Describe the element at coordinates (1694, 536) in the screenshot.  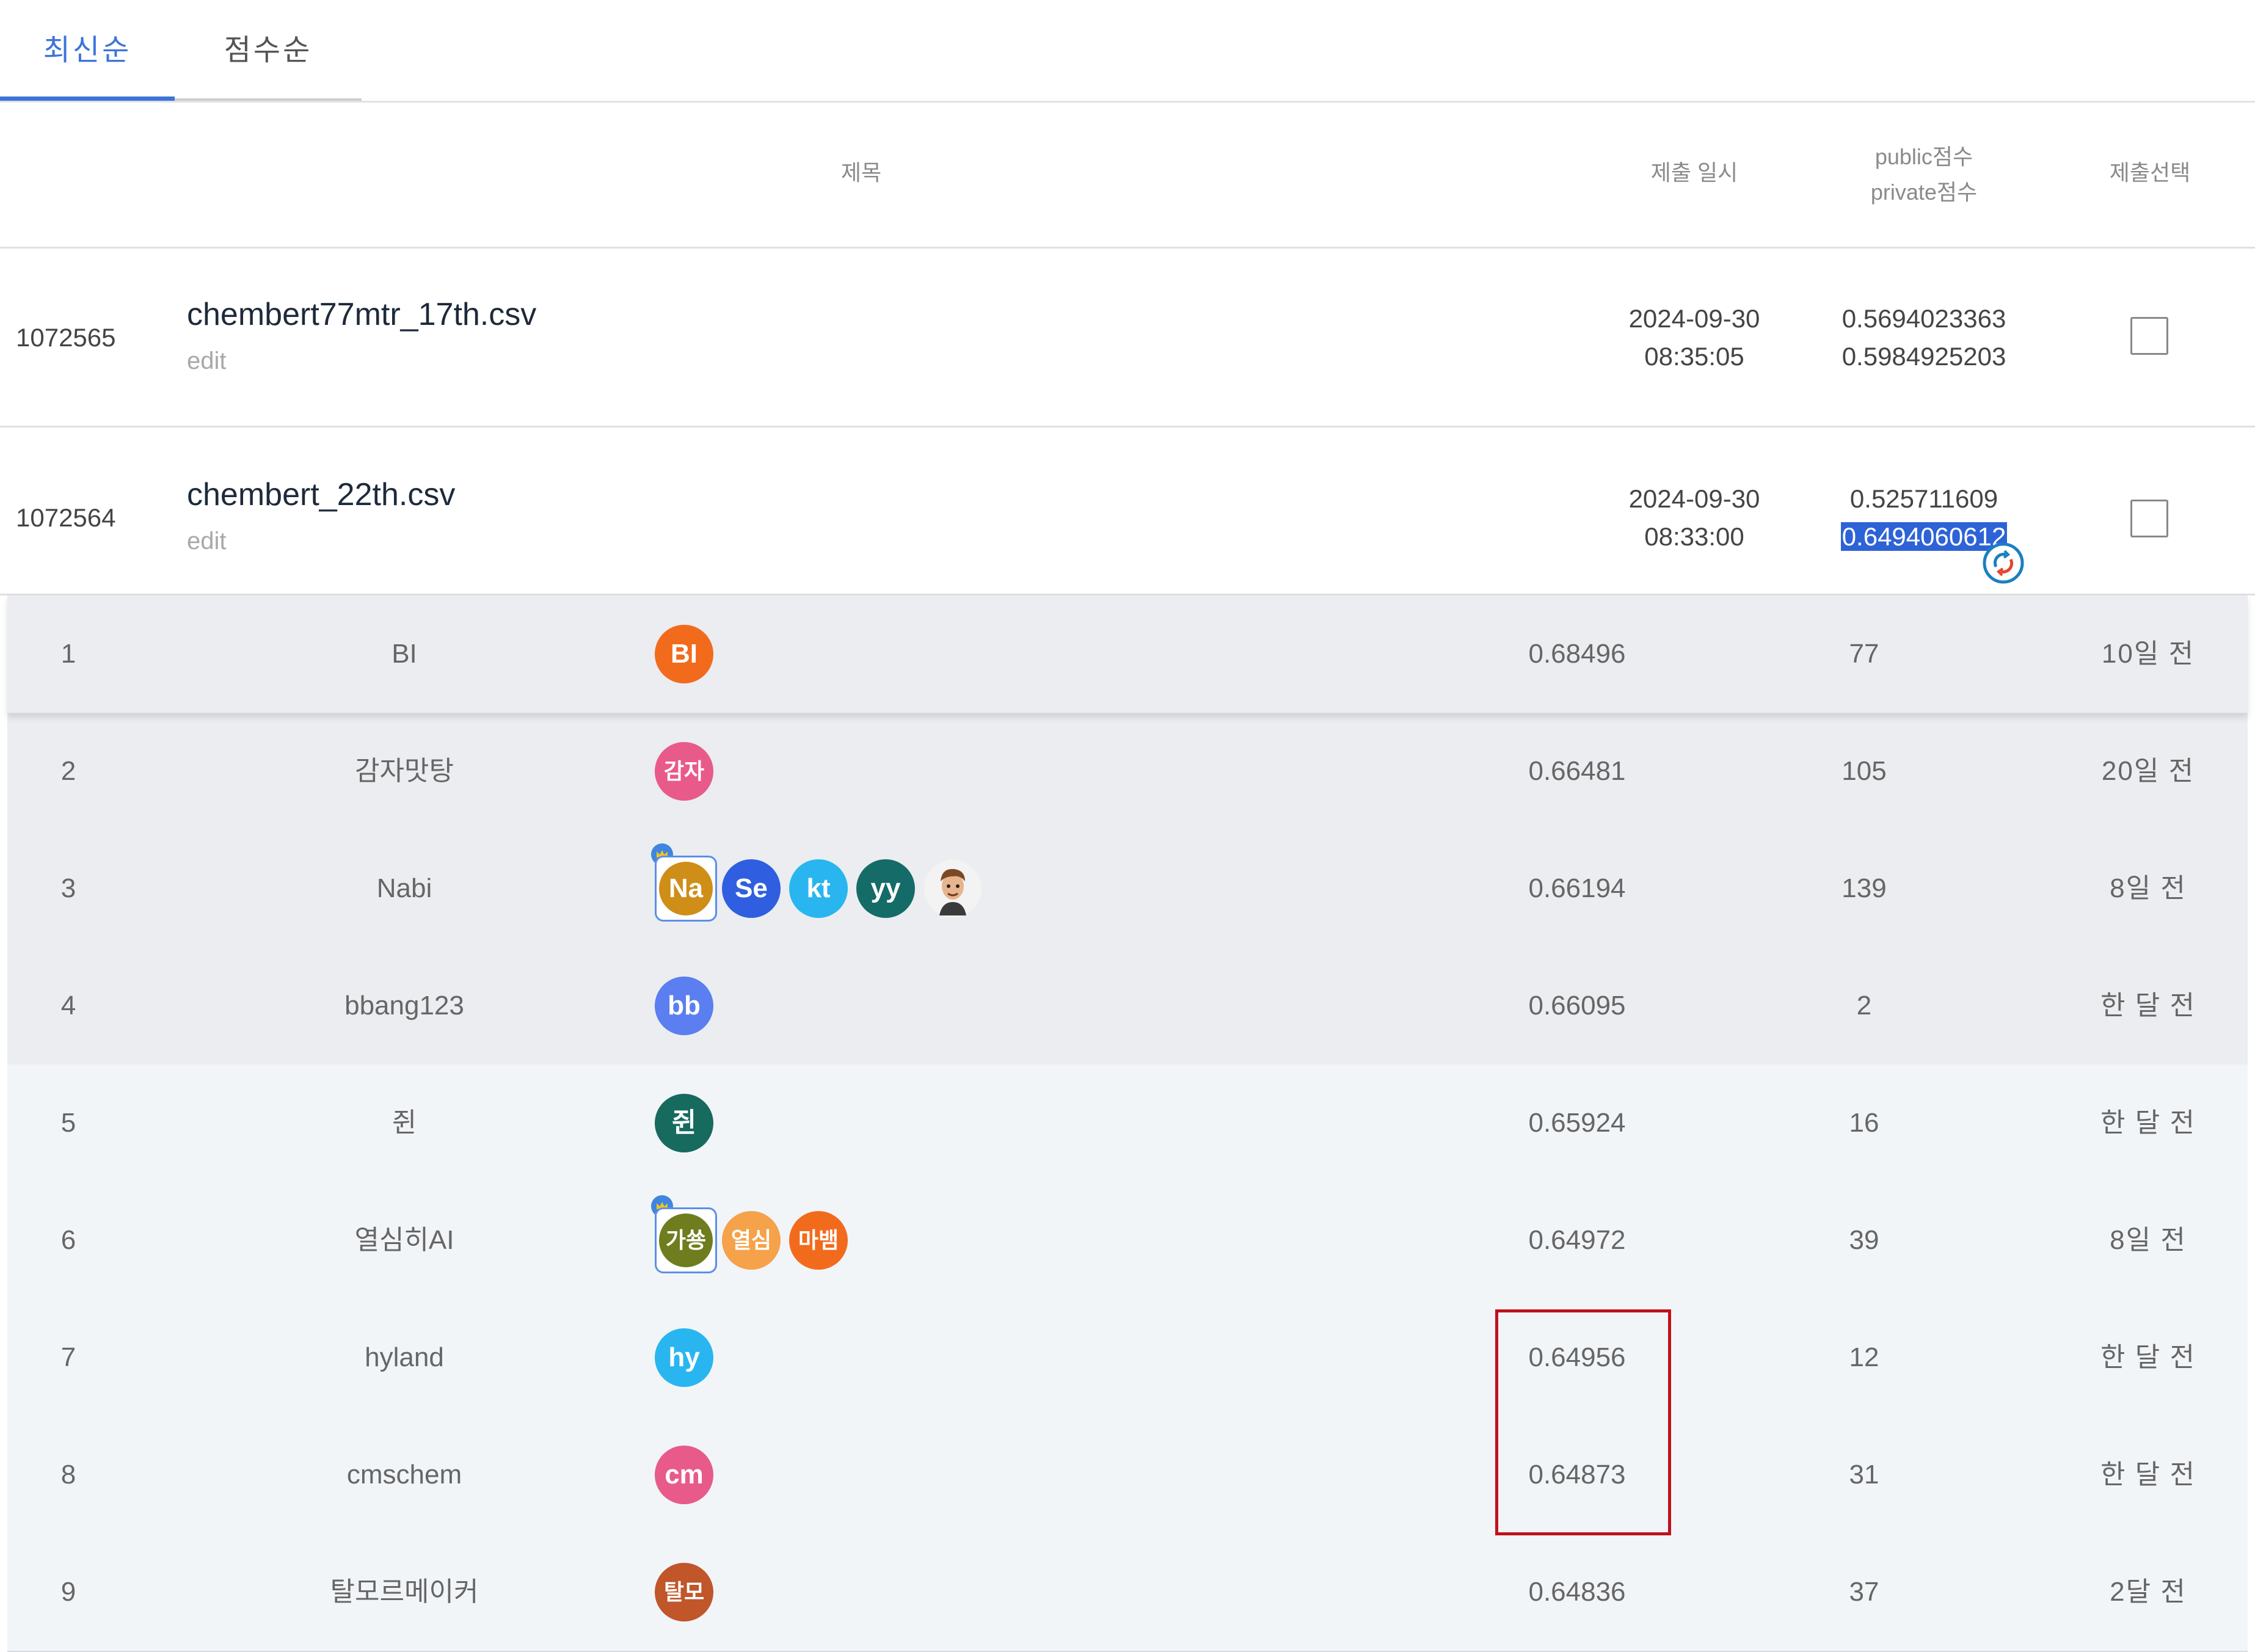
I see `submission-time: 08:33:00` at that location.